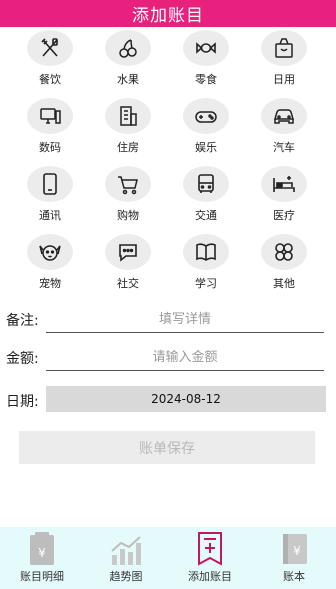  Describe the element at coordinates (206, 198) in the screenshot. I see `category-transport: 交通` at that location.